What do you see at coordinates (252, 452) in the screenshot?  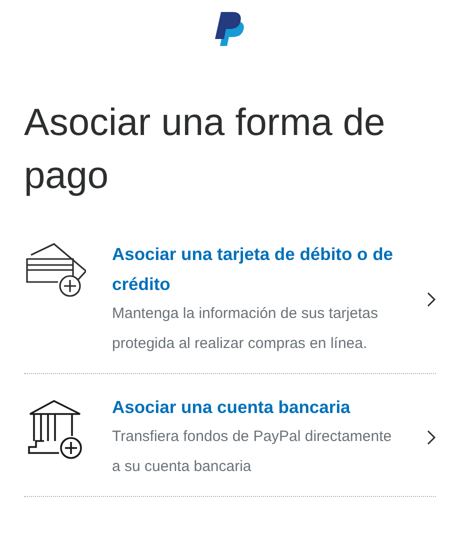 I see `option-description: Transfiera fondos de PayPal directamente a su cuenta bancaria` at bounding box center [252, 452].